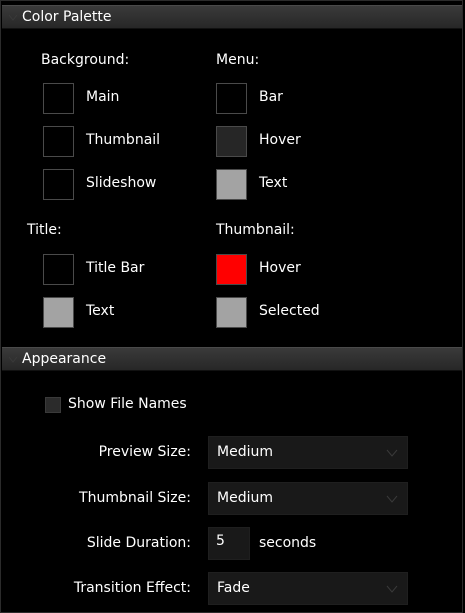  I want to click on slide-duration-label: Slide Duration:, so click(138, 543).